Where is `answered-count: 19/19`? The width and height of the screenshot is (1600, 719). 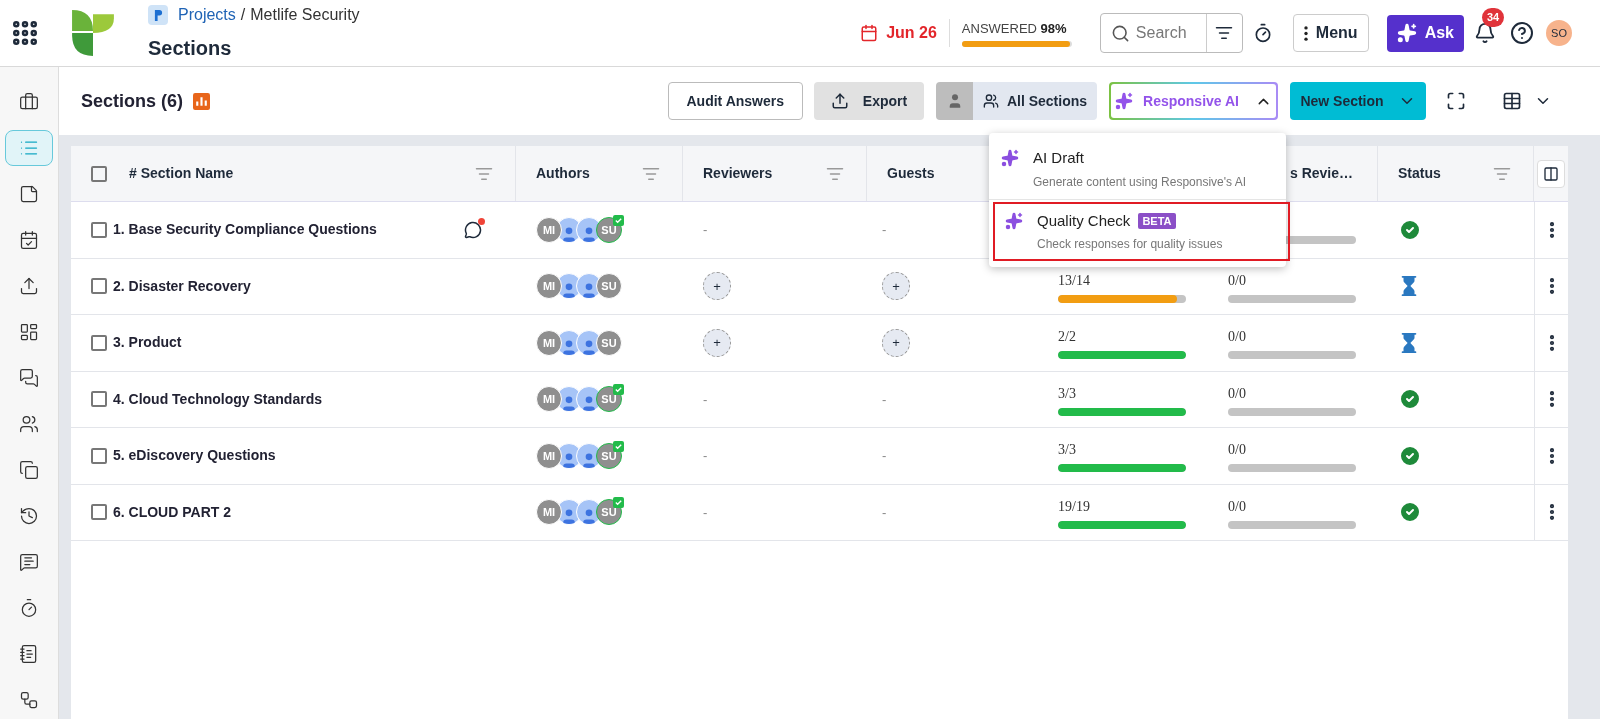 answered-count: 19/19 is located at coordinates (1074, 506).